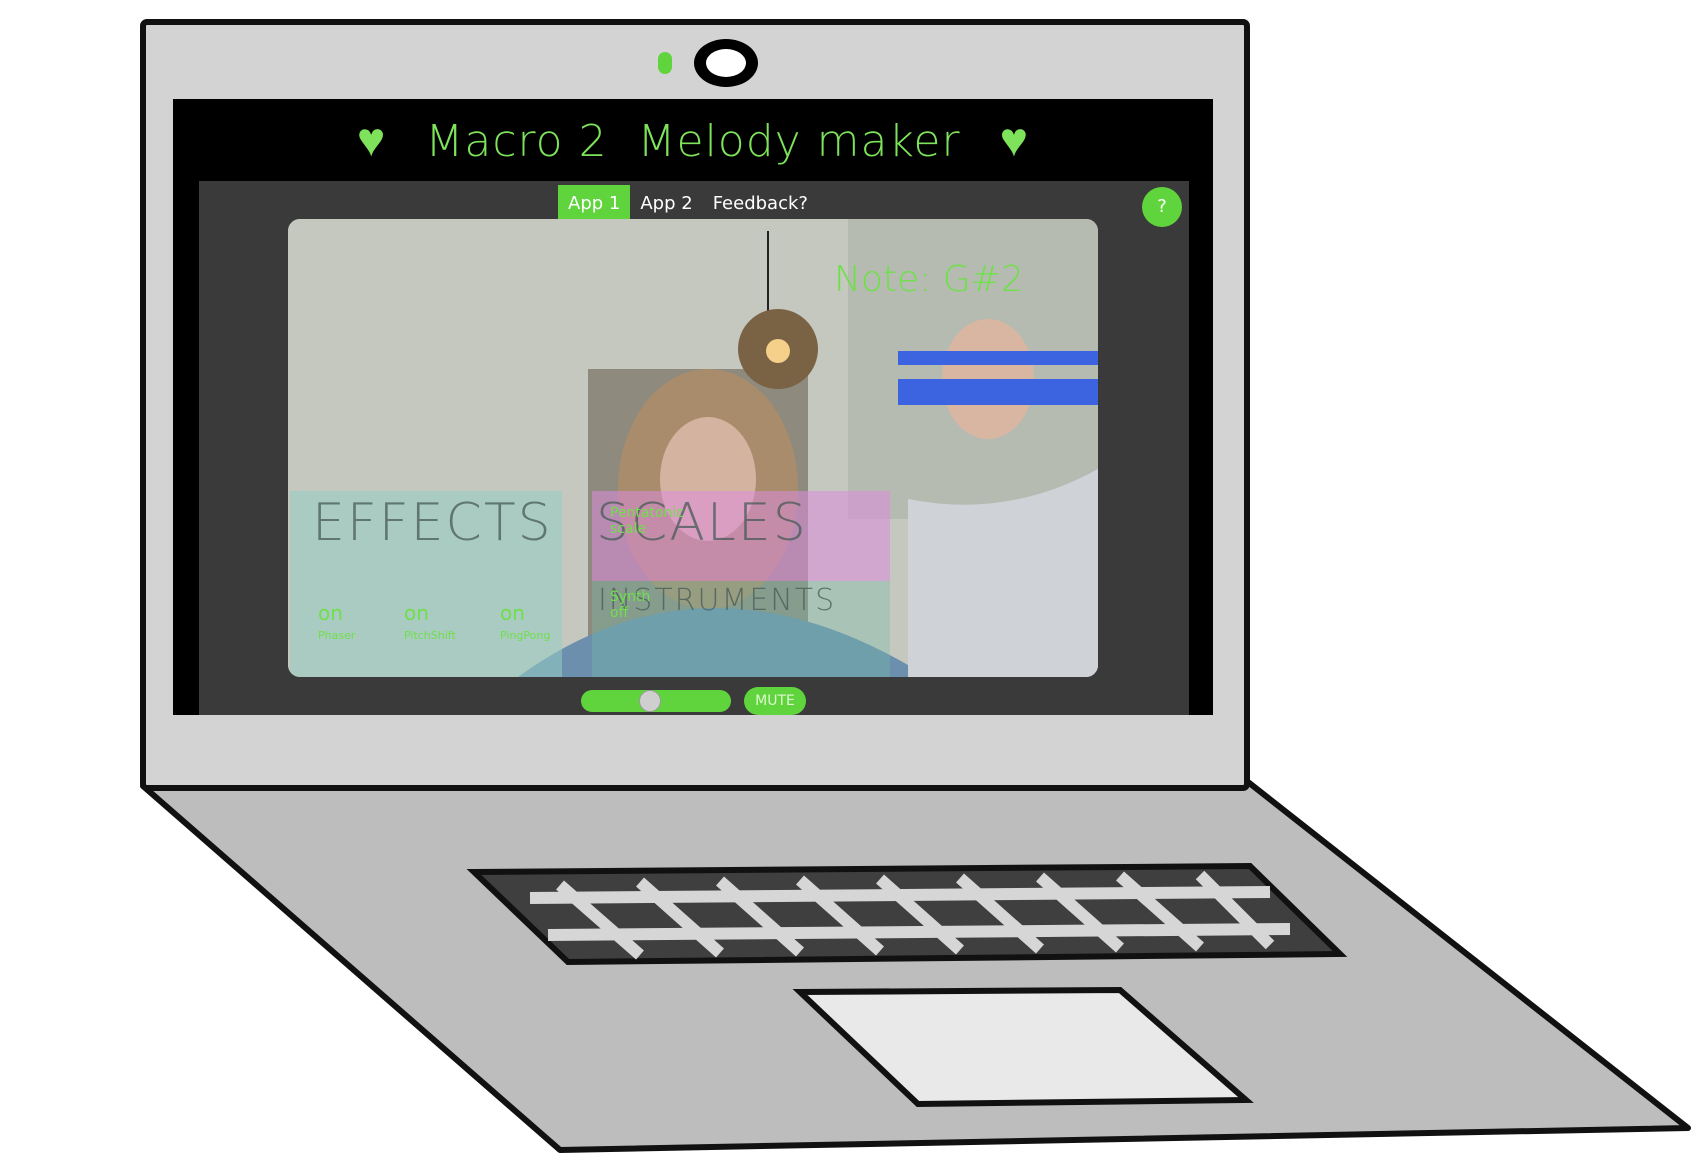 The width and height of the screenshot is (1706, 1162). I want to click on effects-title: EFFECTS, so click(432, 523).